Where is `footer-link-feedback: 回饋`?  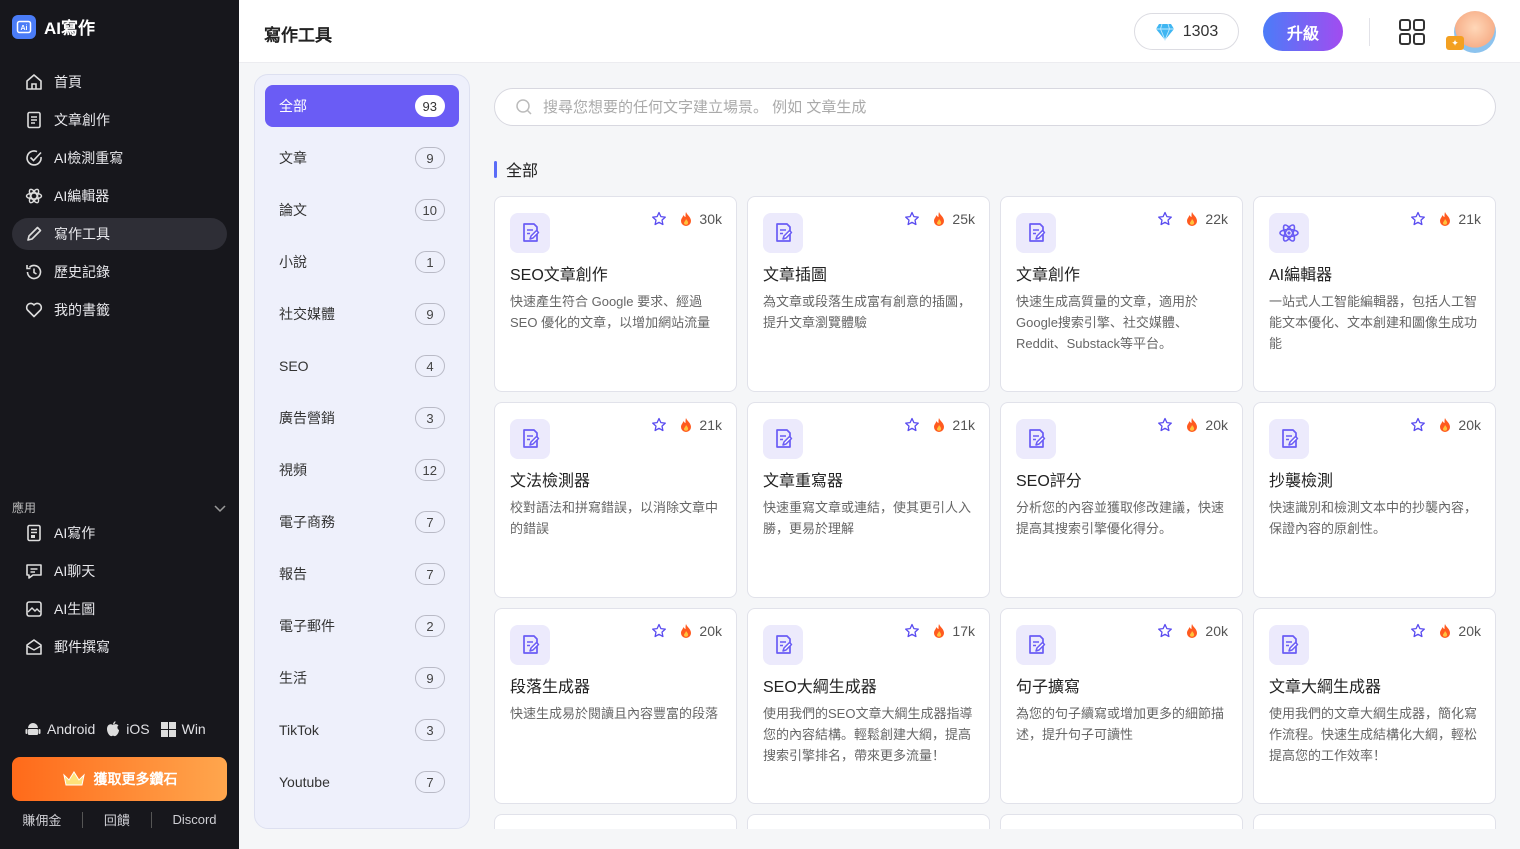
footer-link-feedback: 回饋 is located at coordinates (117, 819).